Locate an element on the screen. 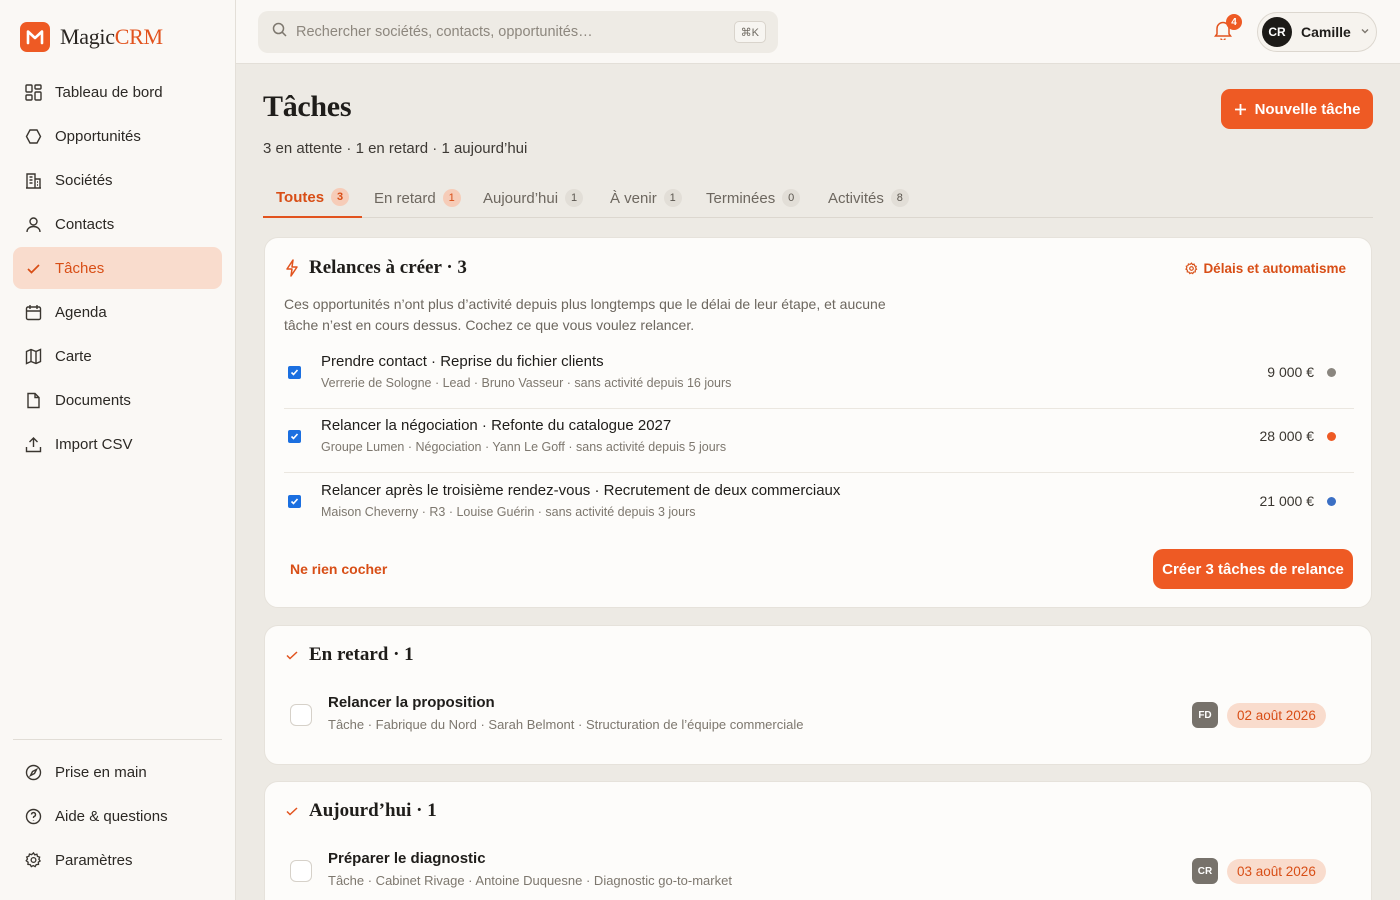  compass-icon is located at coordinates (33, 772).